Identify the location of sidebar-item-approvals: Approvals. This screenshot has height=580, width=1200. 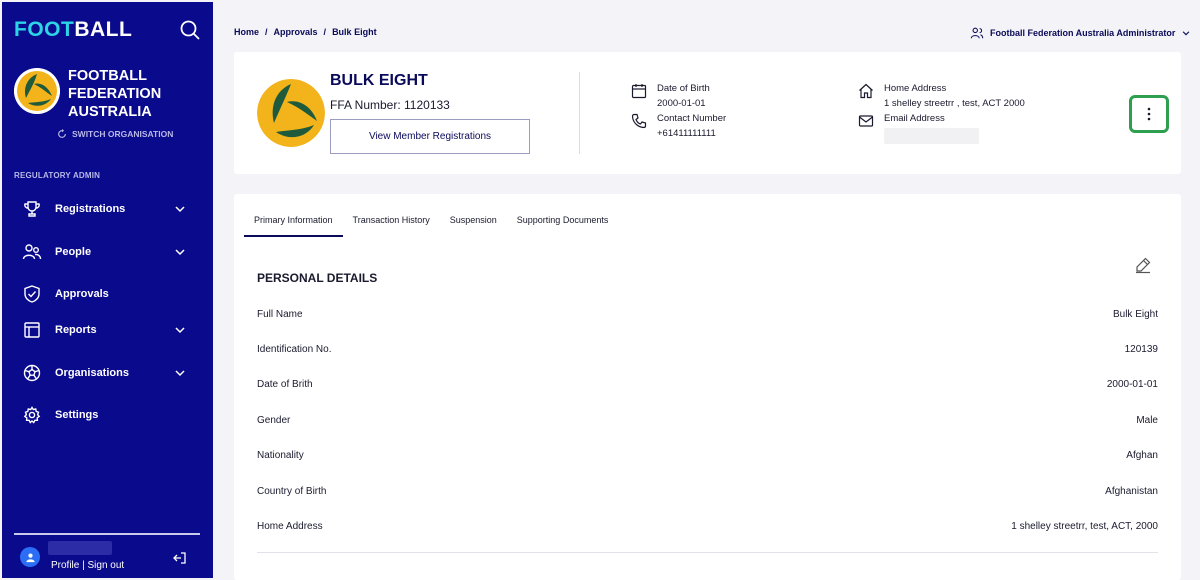
(107, 294).